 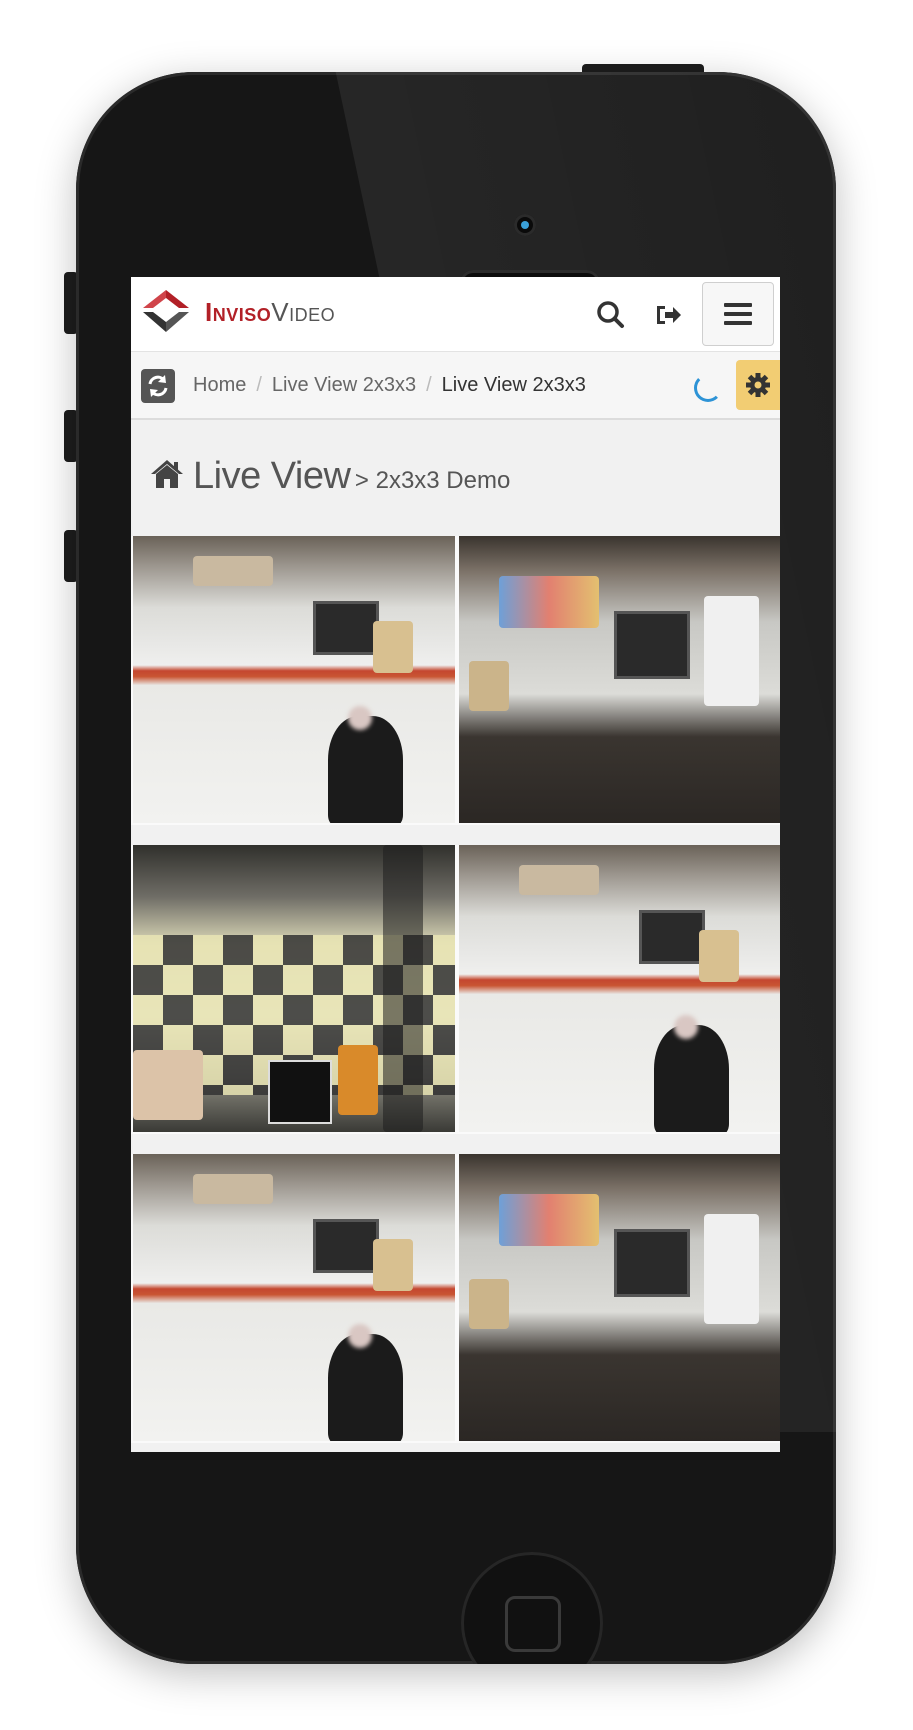 I want to click on page-subtitle: > 2x3x3 Demo, so click(x=432, y=480).